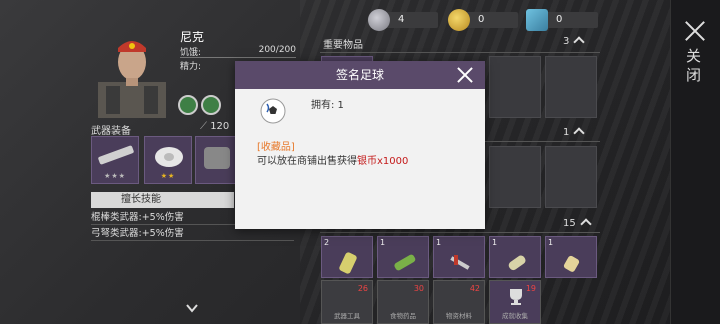 The image size is (720, 324). Describe the element at coordinates (577, 224) in the screenshot. I see `section-toggle: 15` at that location.